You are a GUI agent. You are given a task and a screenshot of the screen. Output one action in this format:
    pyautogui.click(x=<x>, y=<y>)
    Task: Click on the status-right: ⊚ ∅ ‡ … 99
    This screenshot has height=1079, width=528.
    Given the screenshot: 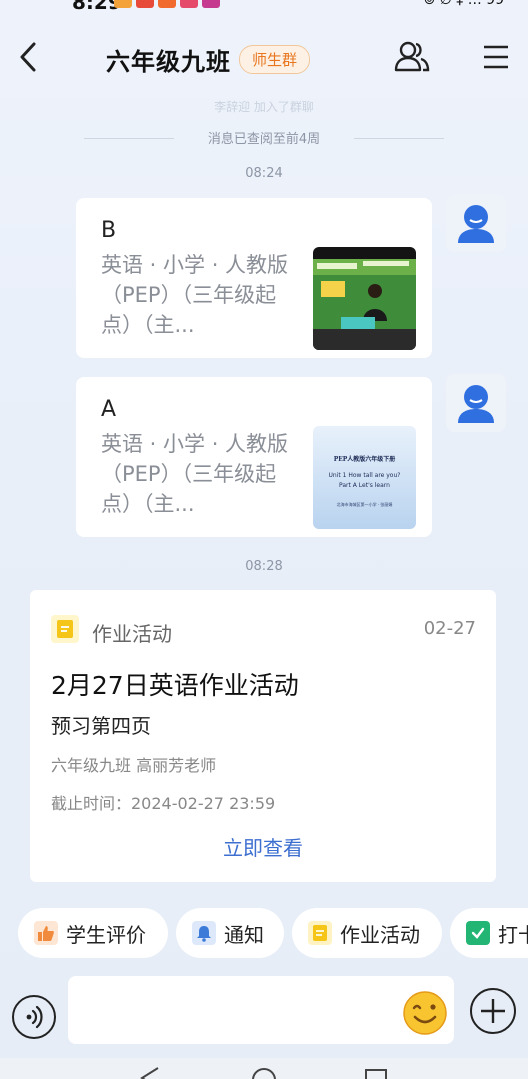 What is the action you would take?
    pyautogui.click(x=463, y=4)
    